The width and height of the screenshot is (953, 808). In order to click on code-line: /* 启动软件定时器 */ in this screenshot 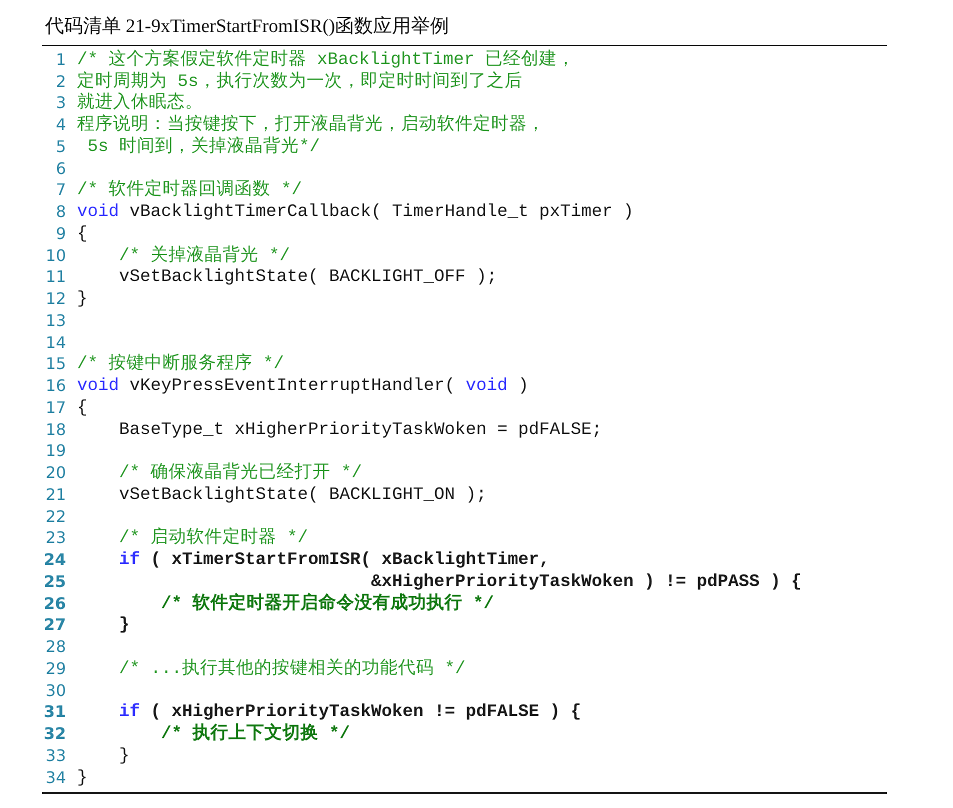, I will do `click(213, 538)`.